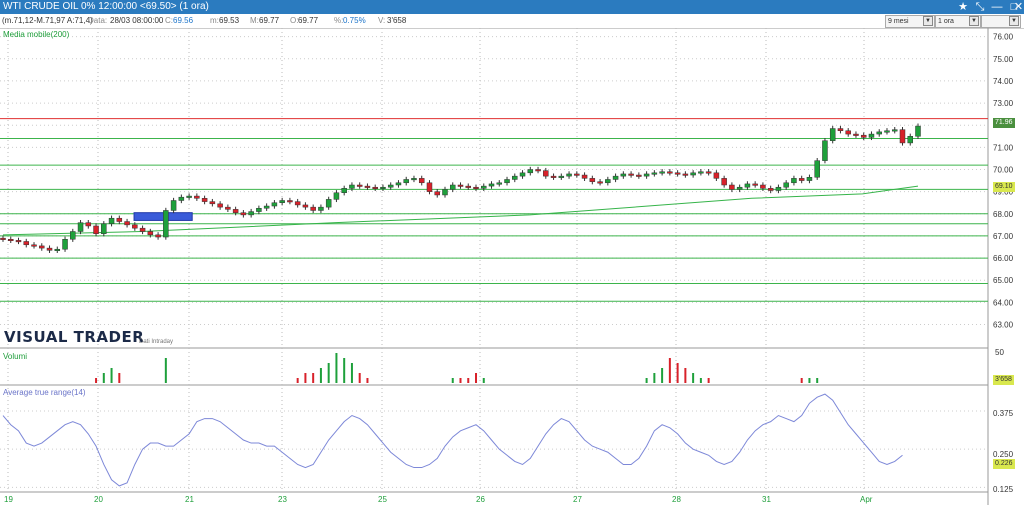 This screenshot has height=505, width=1024. What do you see at coordinates (1003, 214) in the screenshot?
I see `price-tick: 68.00` at bounding box center [1003, 214].